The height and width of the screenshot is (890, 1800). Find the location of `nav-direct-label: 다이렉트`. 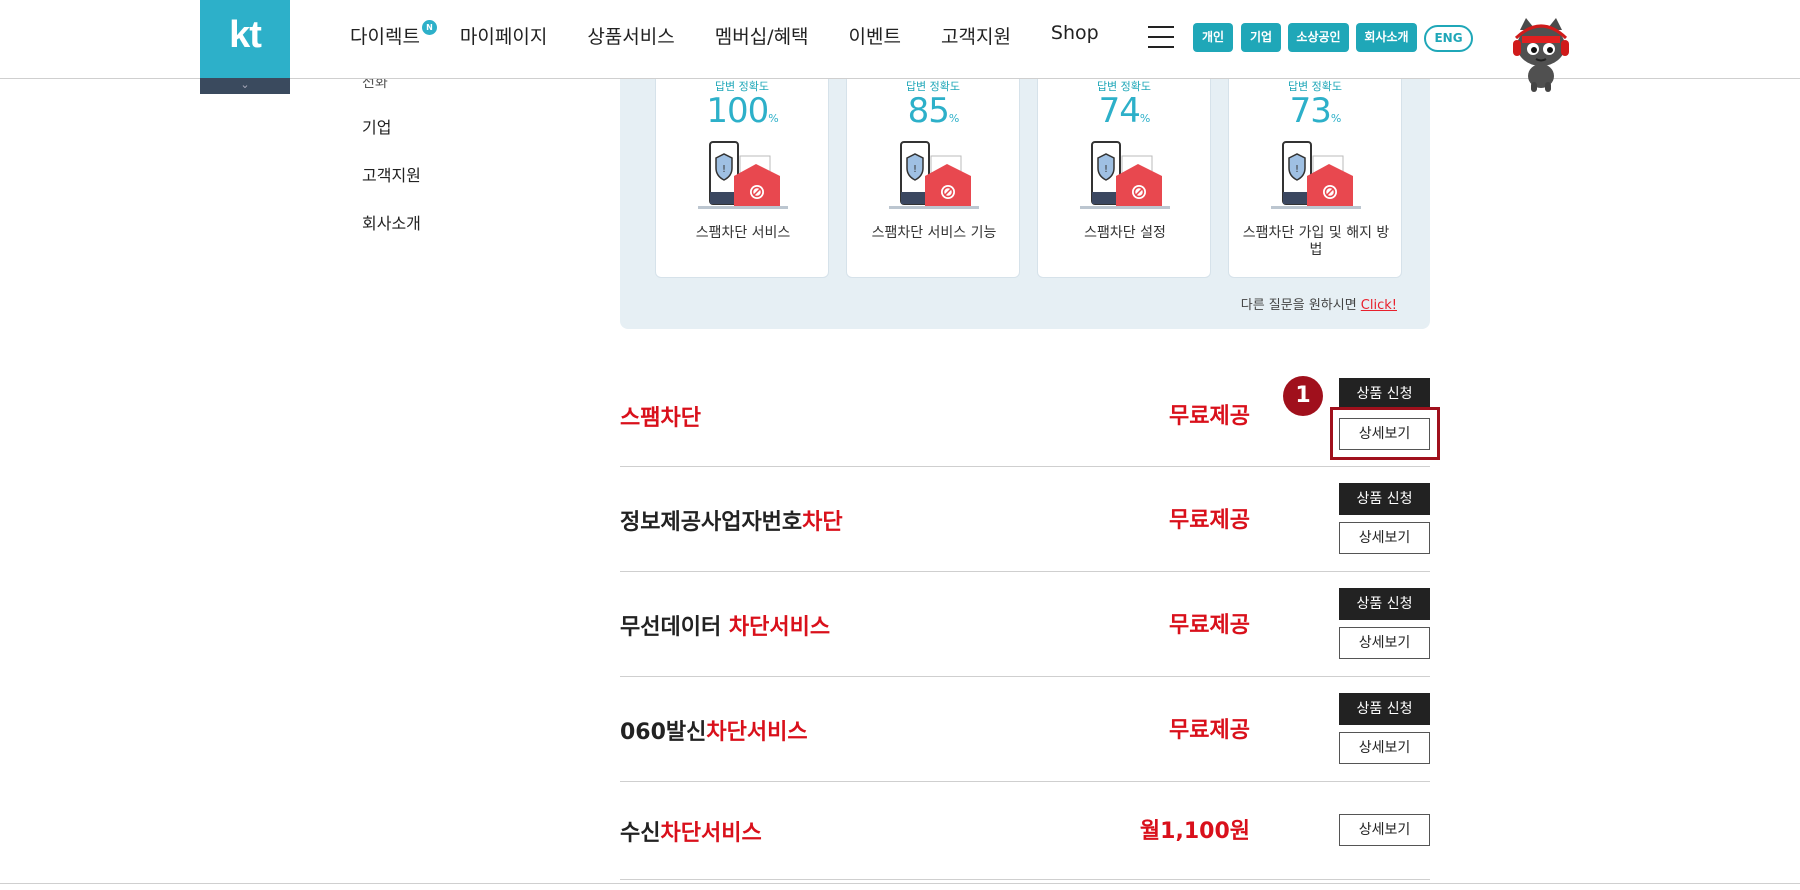

nav-direct-label: 다이렉트 is located at coordinates (385, 37).